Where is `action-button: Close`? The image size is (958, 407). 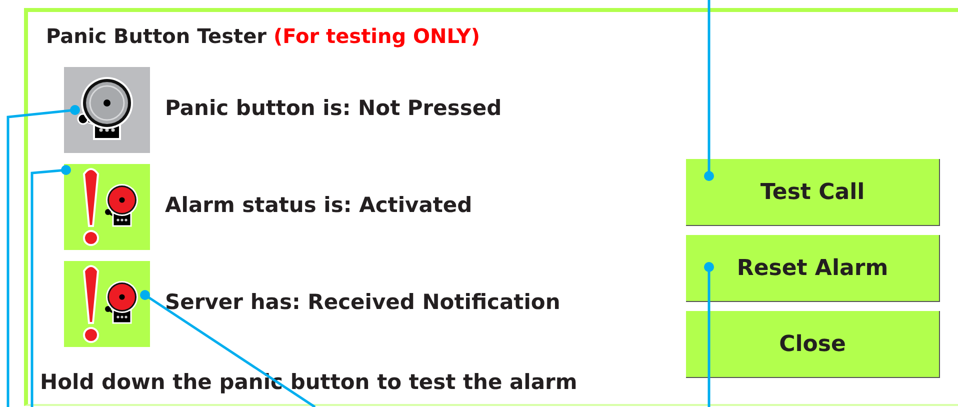 action-button: Close is located at coordinates (813, 344).